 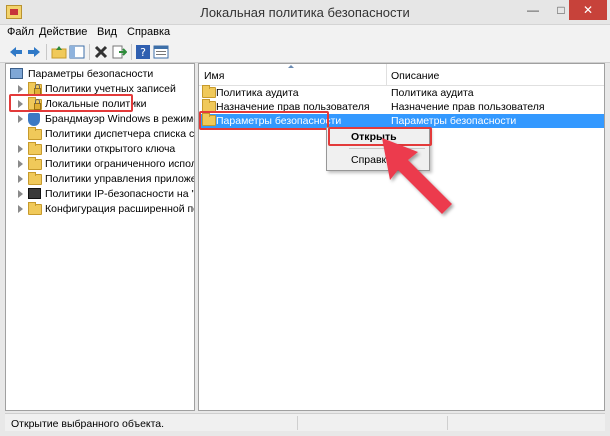 What do you see at coordinates (417, 176) in the screenshot?
I see `pointer-arrow-icon` at bounding box center [417, 176].